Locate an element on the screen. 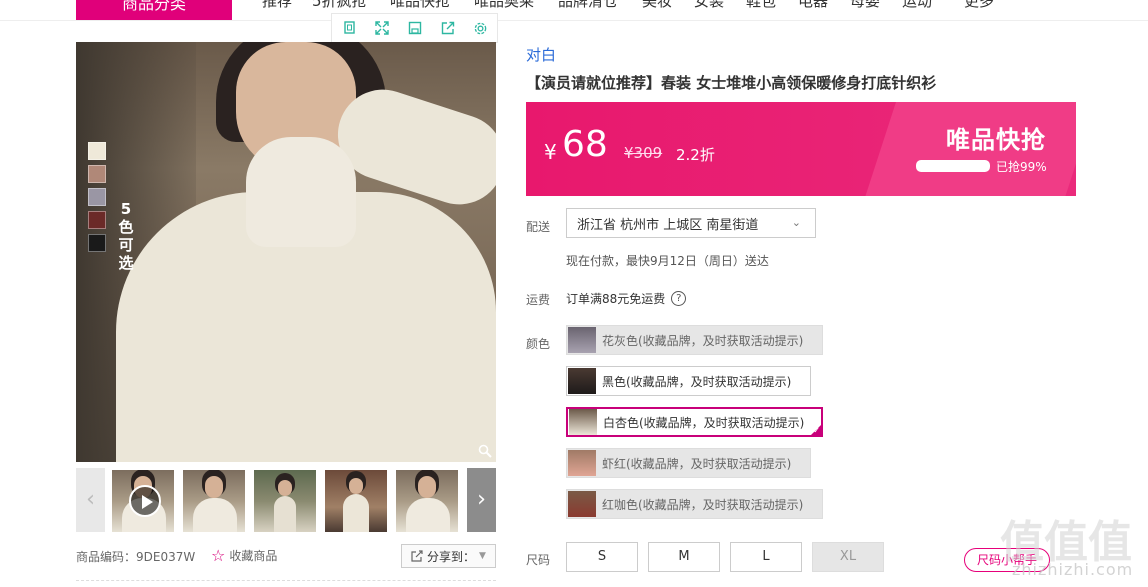 This screenshot has width=1148, height=587. nav-item-outlet: 唯品奥莱 is located at coordinates (504, 5).